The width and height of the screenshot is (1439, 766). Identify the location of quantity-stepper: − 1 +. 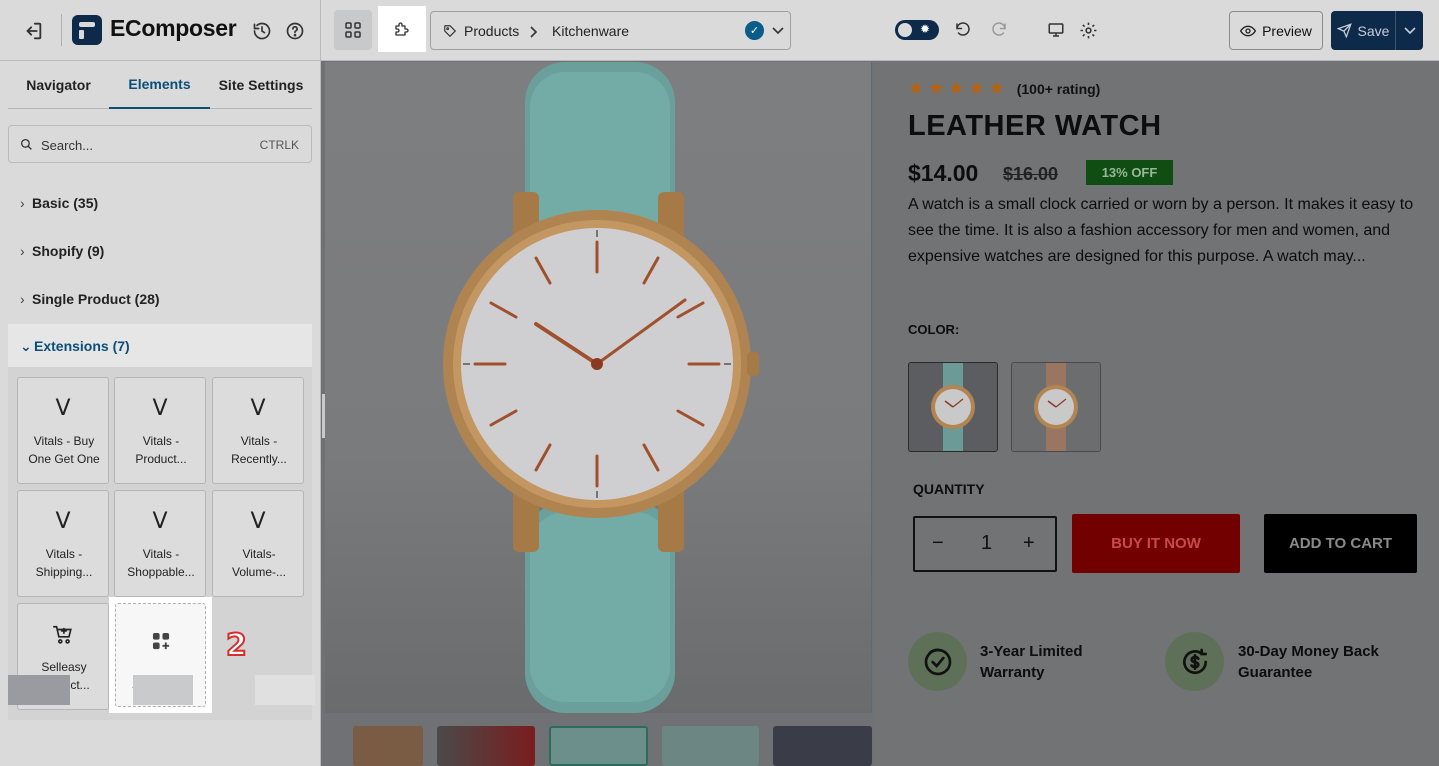
(985, 544).